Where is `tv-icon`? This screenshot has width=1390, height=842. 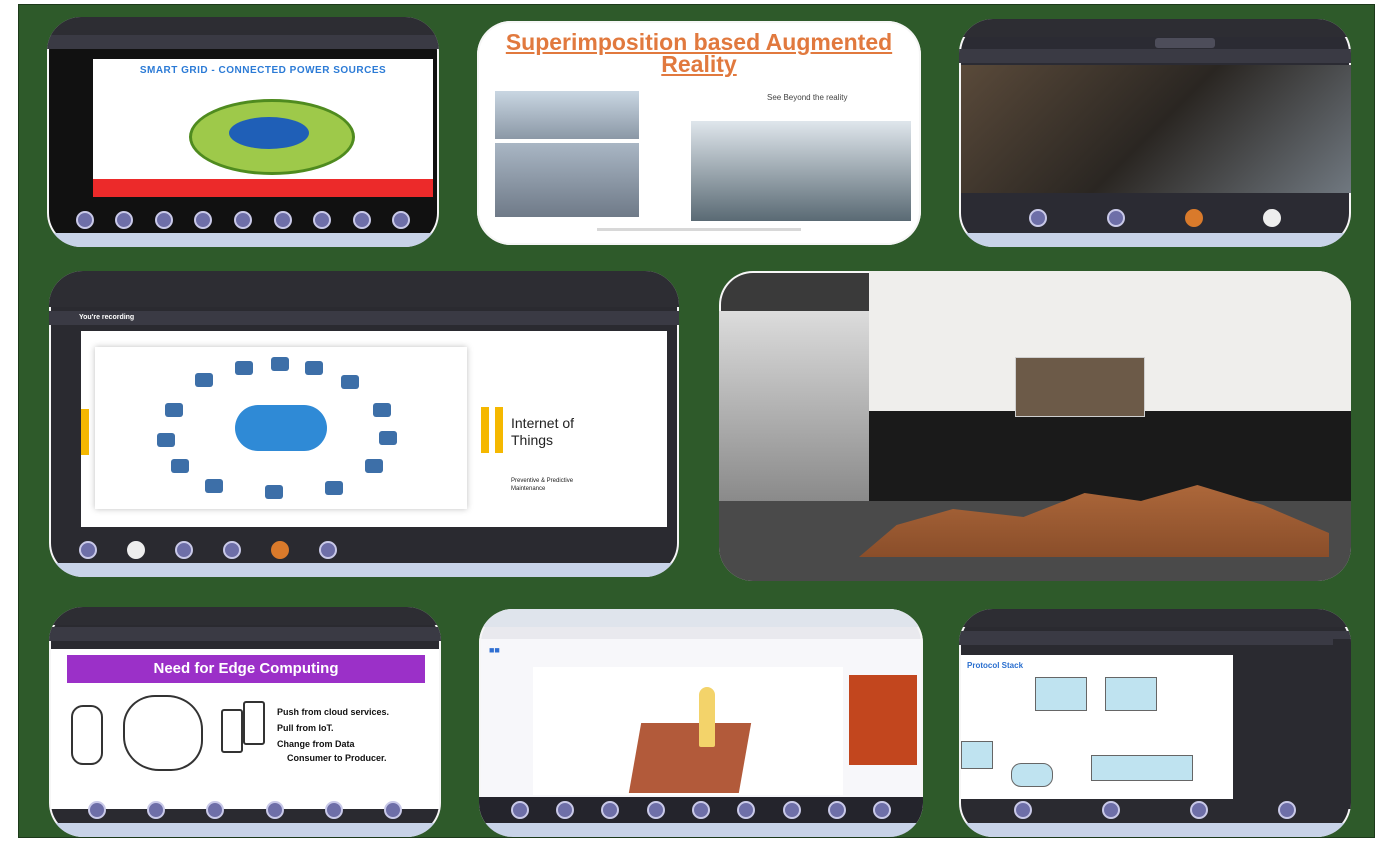
tv-icon is located at coordinates (350, 382).